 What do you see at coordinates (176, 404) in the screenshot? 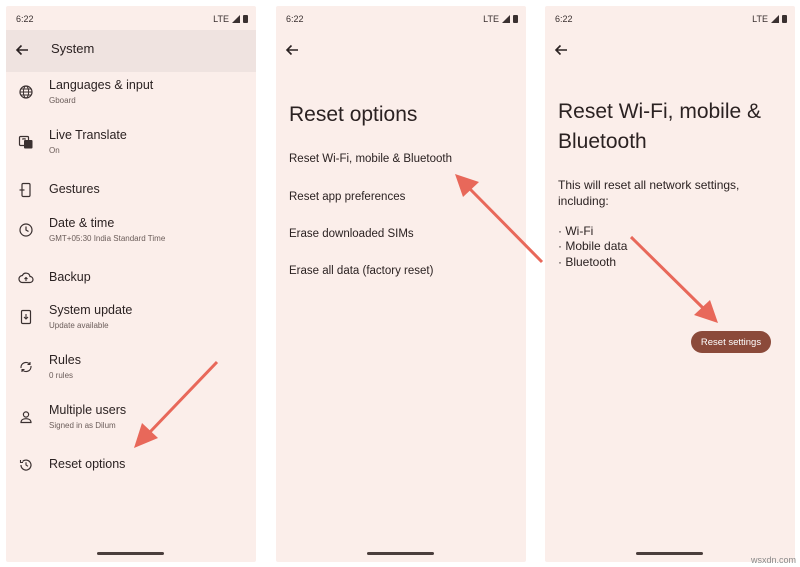
I see `arrow-to-reset-options` at bounding box center [176, 404].